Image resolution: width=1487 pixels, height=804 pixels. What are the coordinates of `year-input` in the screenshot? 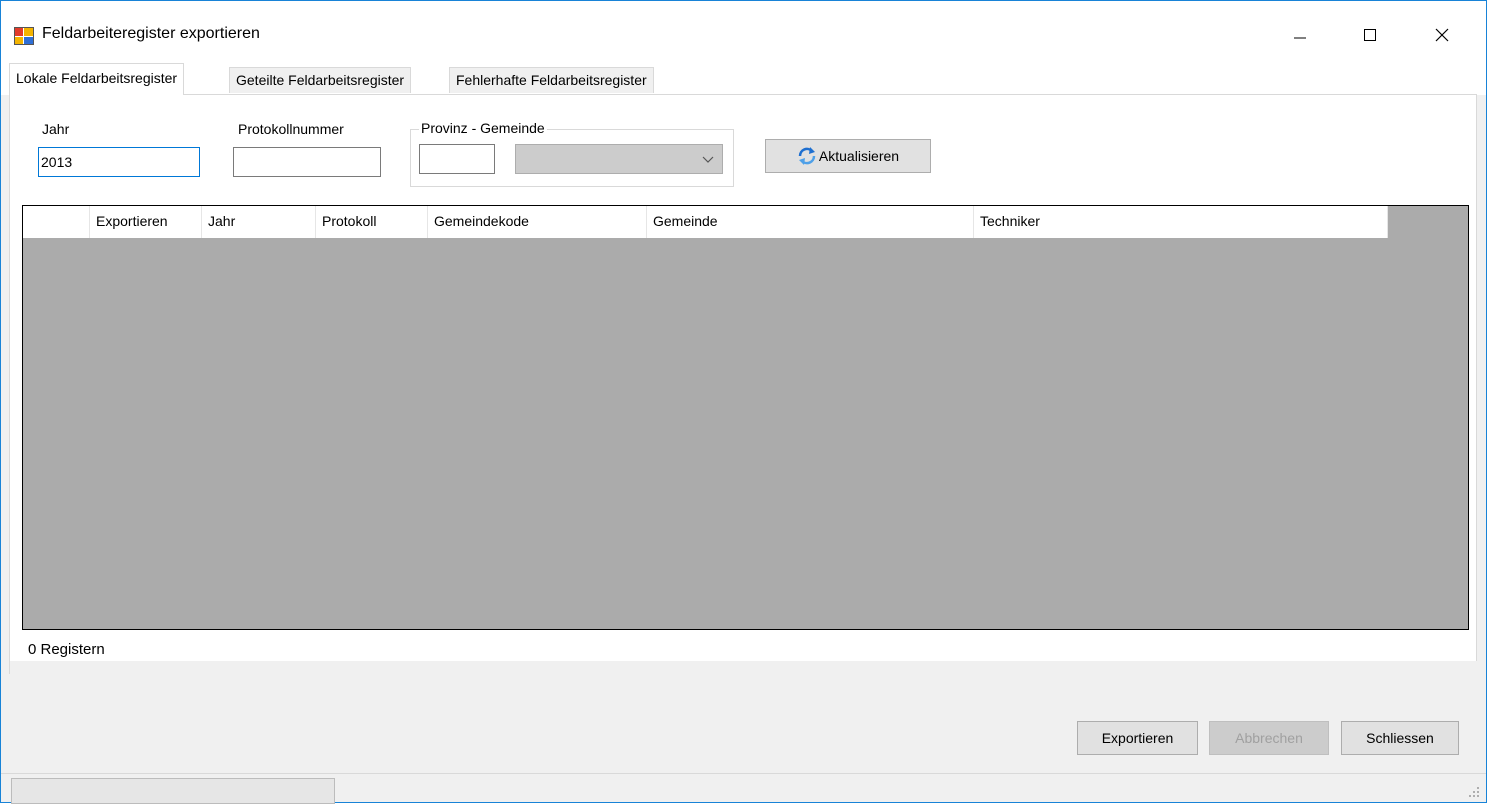 It's located at (119, 162).